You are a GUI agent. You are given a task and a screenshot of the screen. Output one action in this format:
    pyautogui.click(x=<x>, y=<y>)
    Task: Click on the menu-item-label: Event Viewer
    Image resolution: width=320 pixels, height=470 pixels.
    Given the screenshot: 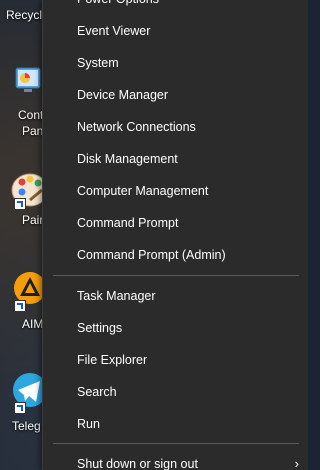 What is the action you would take?
    pyautogui.click(x=114, y=31)
    